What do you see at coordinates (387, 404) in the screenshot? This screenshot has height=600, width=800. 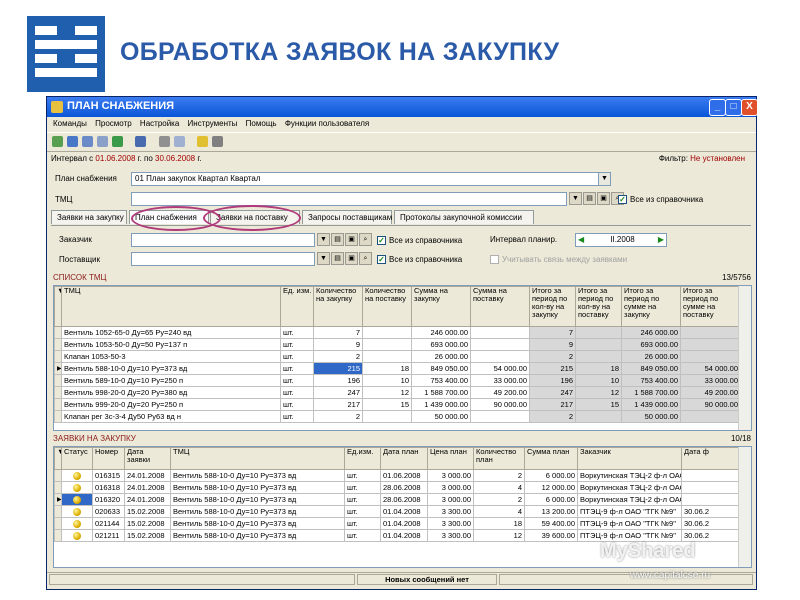 I see `tmc-cell: 15` at bounding box center [387, 404].